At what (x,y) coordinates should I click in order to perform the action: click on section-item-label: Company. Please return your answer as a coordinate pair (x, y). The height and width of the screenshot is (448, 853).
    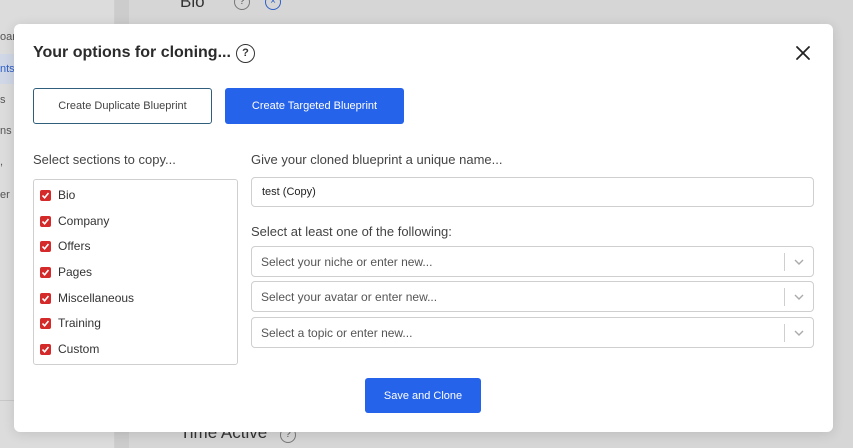
    Looking at the image, I should click on (84, 221).